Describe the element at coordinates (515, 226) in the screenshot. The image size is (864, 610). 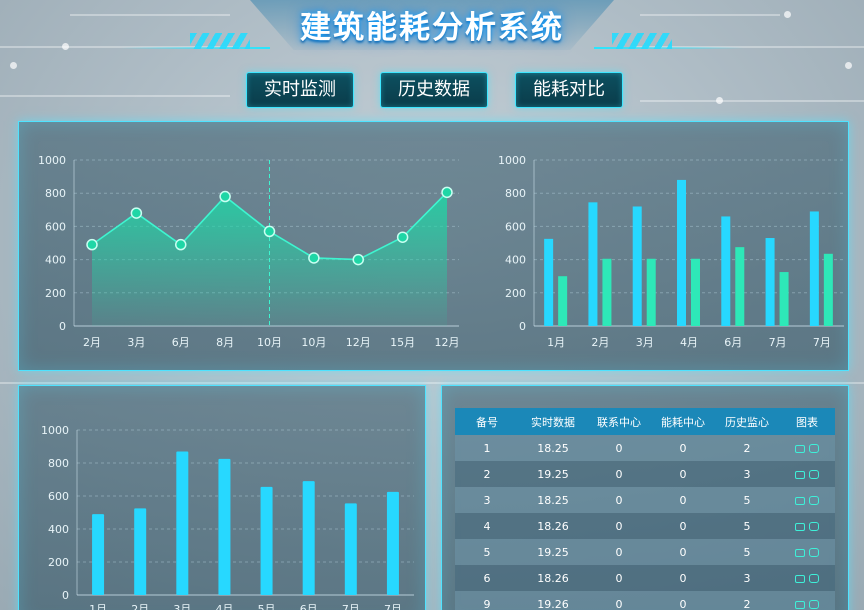
I see `y-tick-label: 600` at that location.